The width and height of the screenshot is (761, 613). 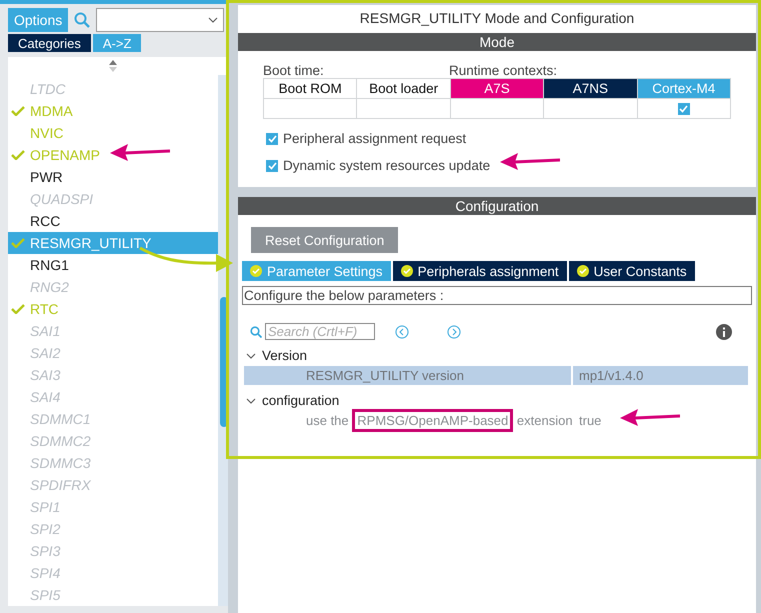 I want to click on peripheral-item: SPI5, so click(x=113, y=595).